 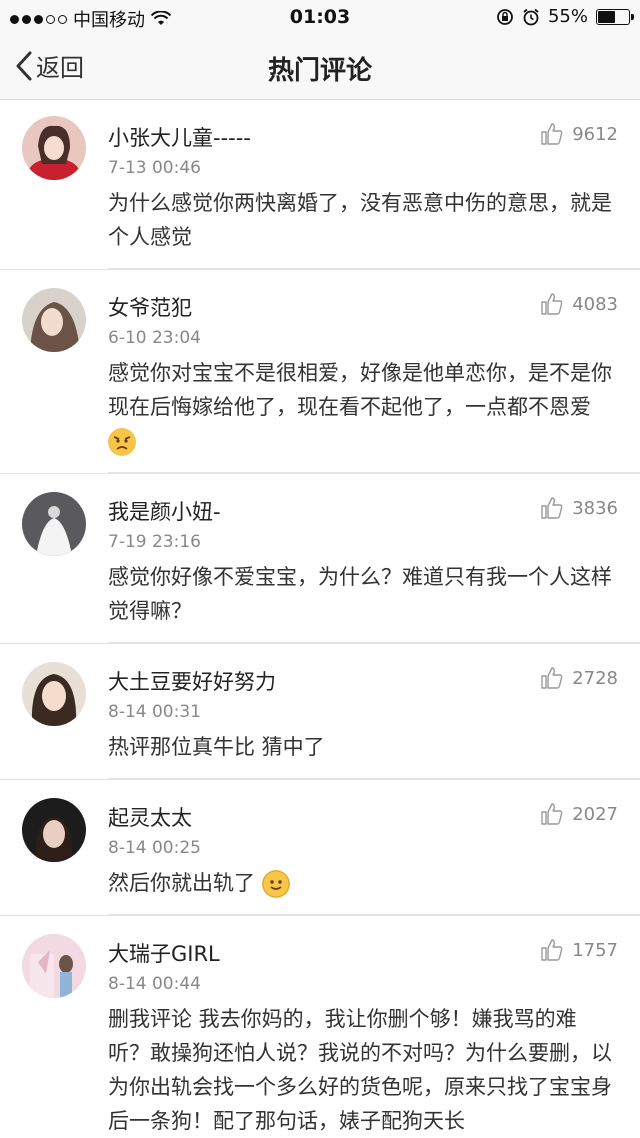 I want to click on comment-time: 6-10 23:04, so click(x=154, y=338).